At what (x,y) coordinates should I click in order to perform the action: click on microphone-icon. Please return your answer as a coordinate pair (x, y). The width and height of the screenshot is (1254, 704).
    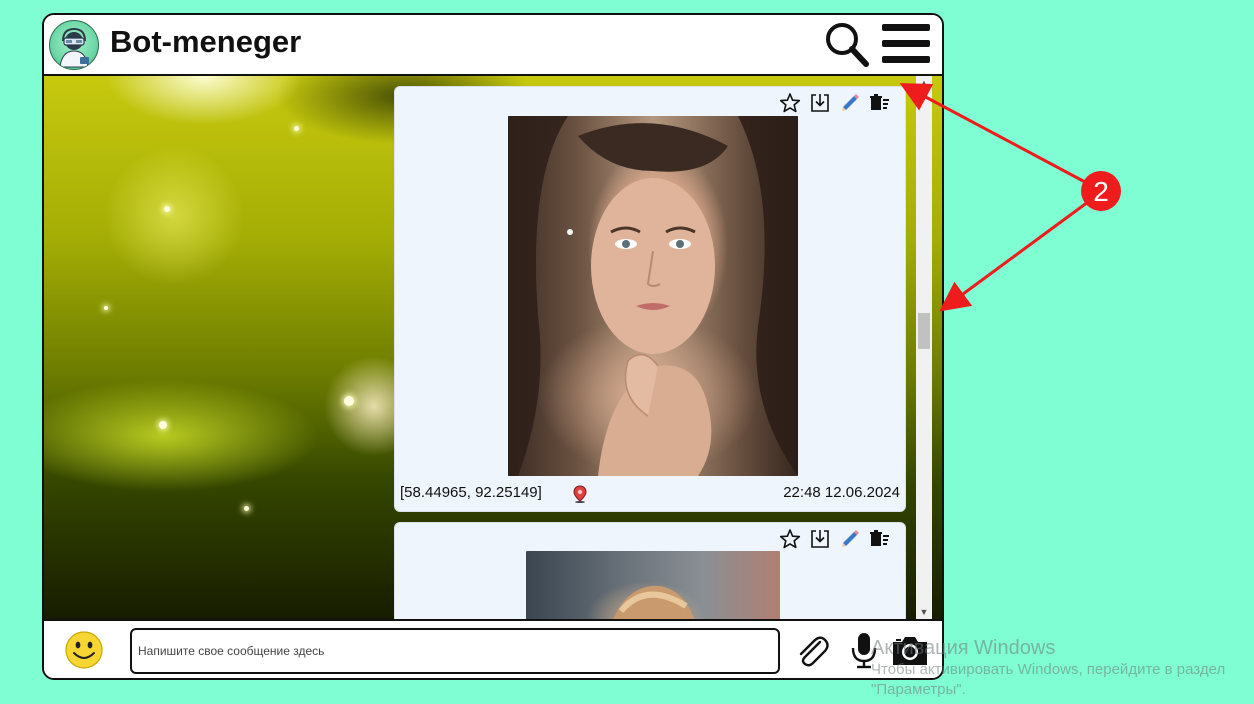
    Looking at the image, I should click on (864, 651).